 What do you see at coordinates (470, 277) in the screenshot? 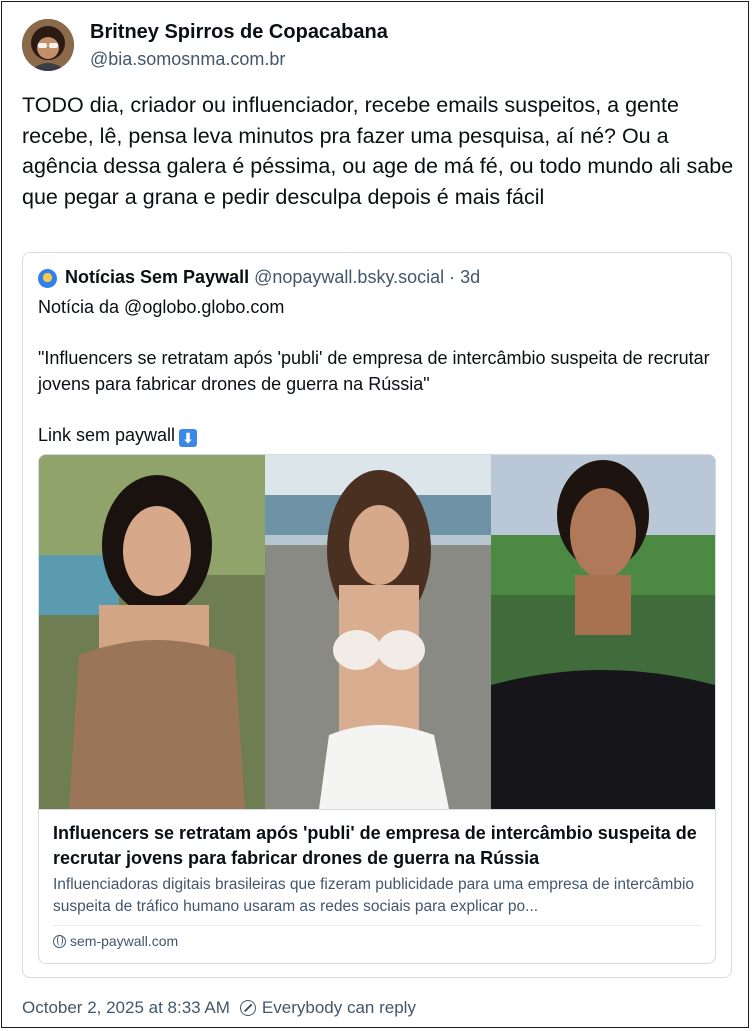
I see `quote-age: 3d` at bounding box center [470, 277].